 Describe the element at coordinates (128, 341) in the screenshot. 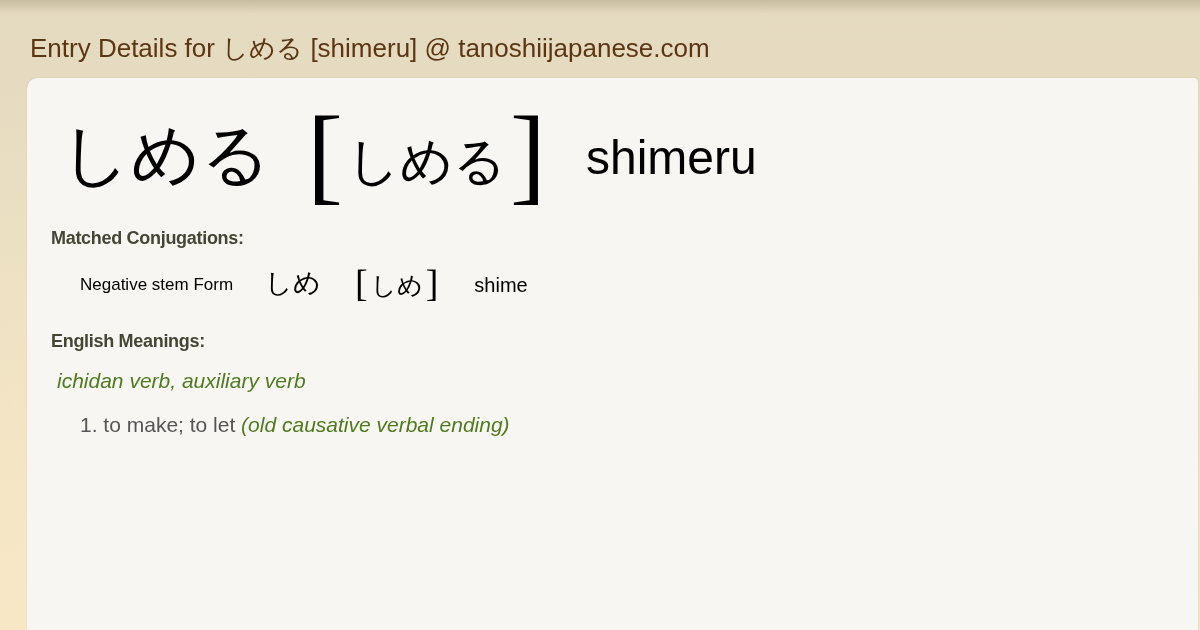

I see `section-heading: English Meanings:` at that location.